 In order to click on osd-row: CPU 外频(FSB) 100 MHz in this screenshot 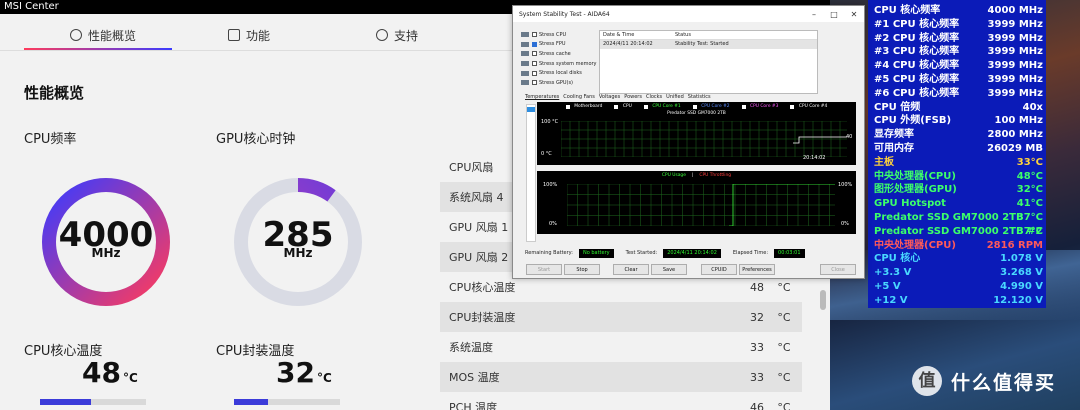, I will do `click(958, 121)`.